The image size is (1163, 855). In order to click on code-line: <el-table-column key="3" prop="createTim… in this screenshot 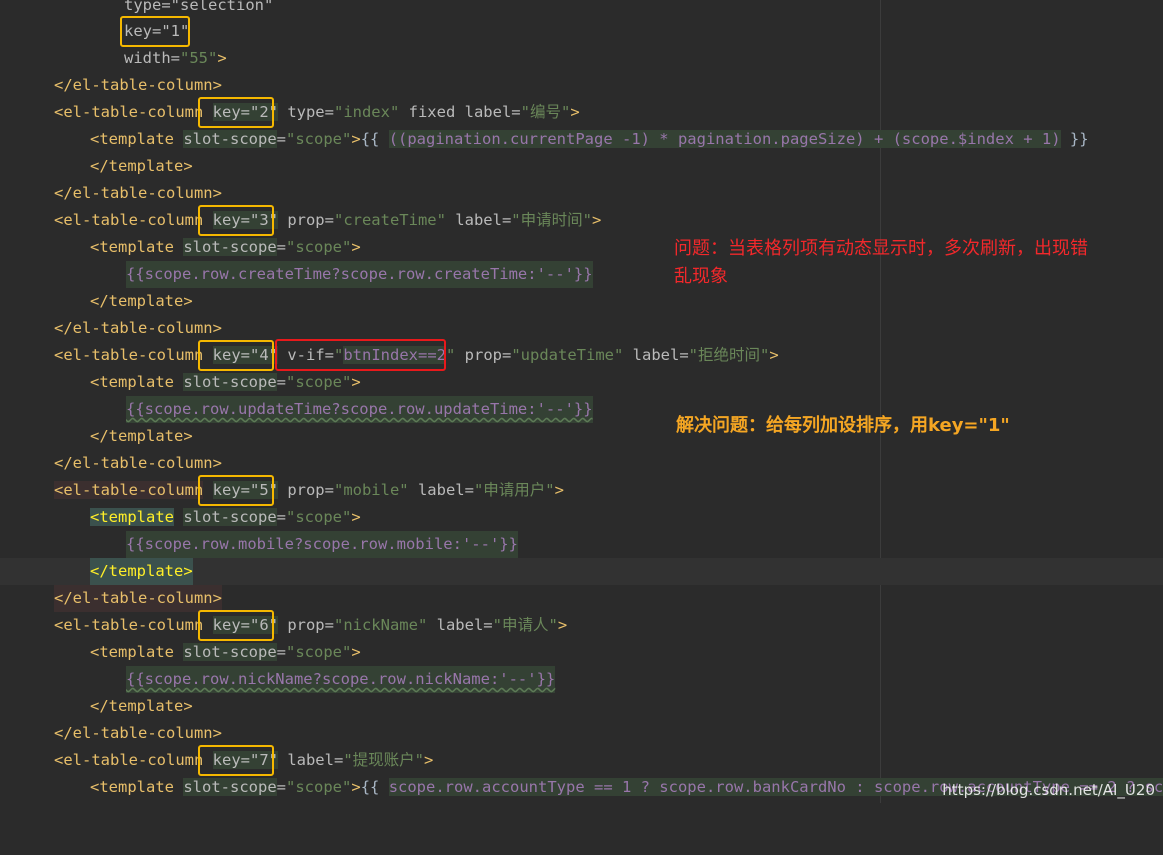, I will do `click(328, 220)`.